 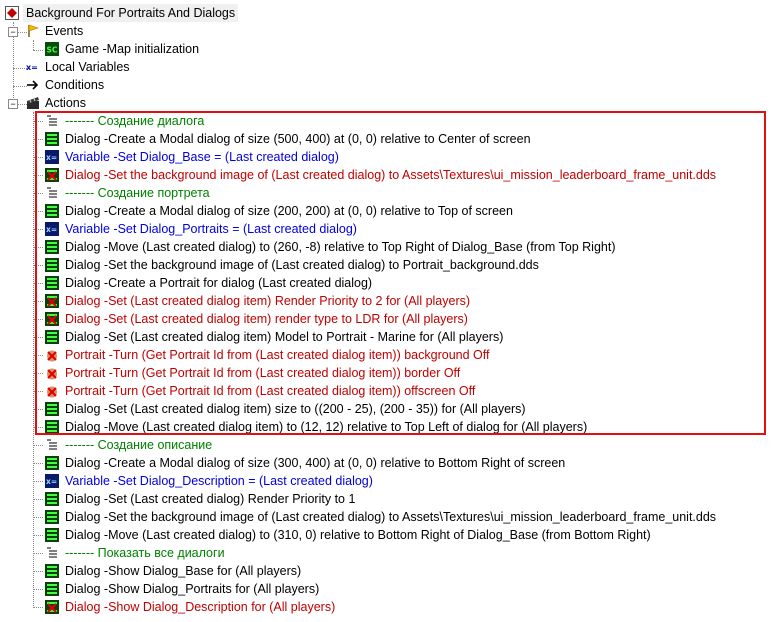 I want to click on actions-label: Actions, so click(x=65, y=103).